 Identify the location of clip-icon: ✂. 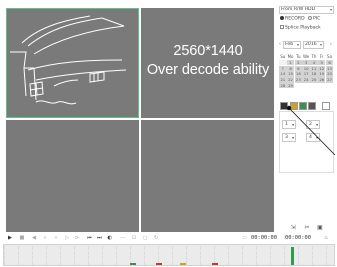
(307, 228).